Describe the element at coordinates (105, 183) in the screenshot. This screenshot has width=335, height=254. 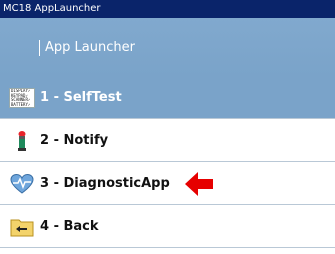
I see `menu-item-label: 3 - DiagnosticApp` at that location.